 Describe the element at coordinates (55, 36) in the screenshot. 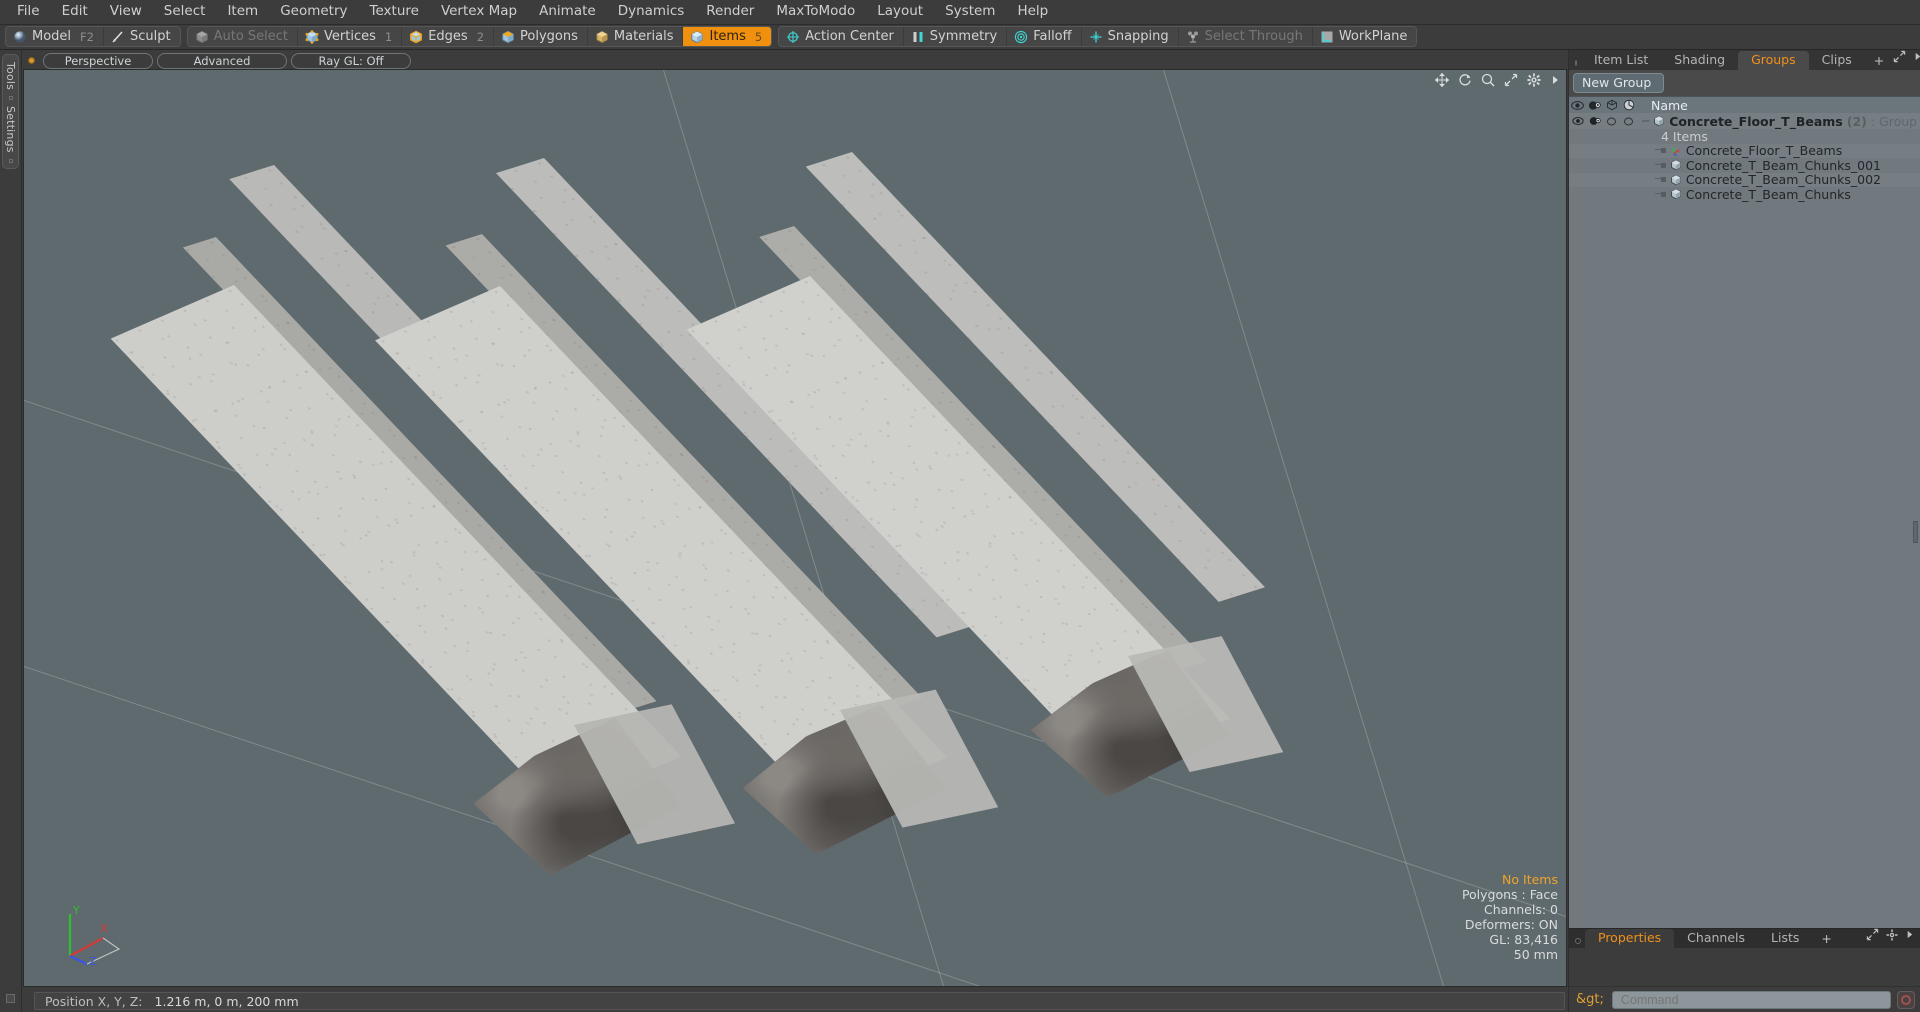

I see `mode-button-model: Model F2` at that location.